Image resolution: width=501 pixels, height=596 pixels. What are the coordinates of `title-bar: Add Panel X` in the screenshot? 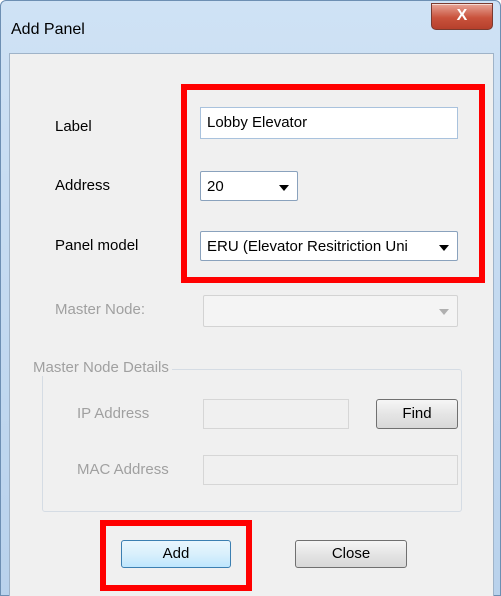 It's located at (250, 27).